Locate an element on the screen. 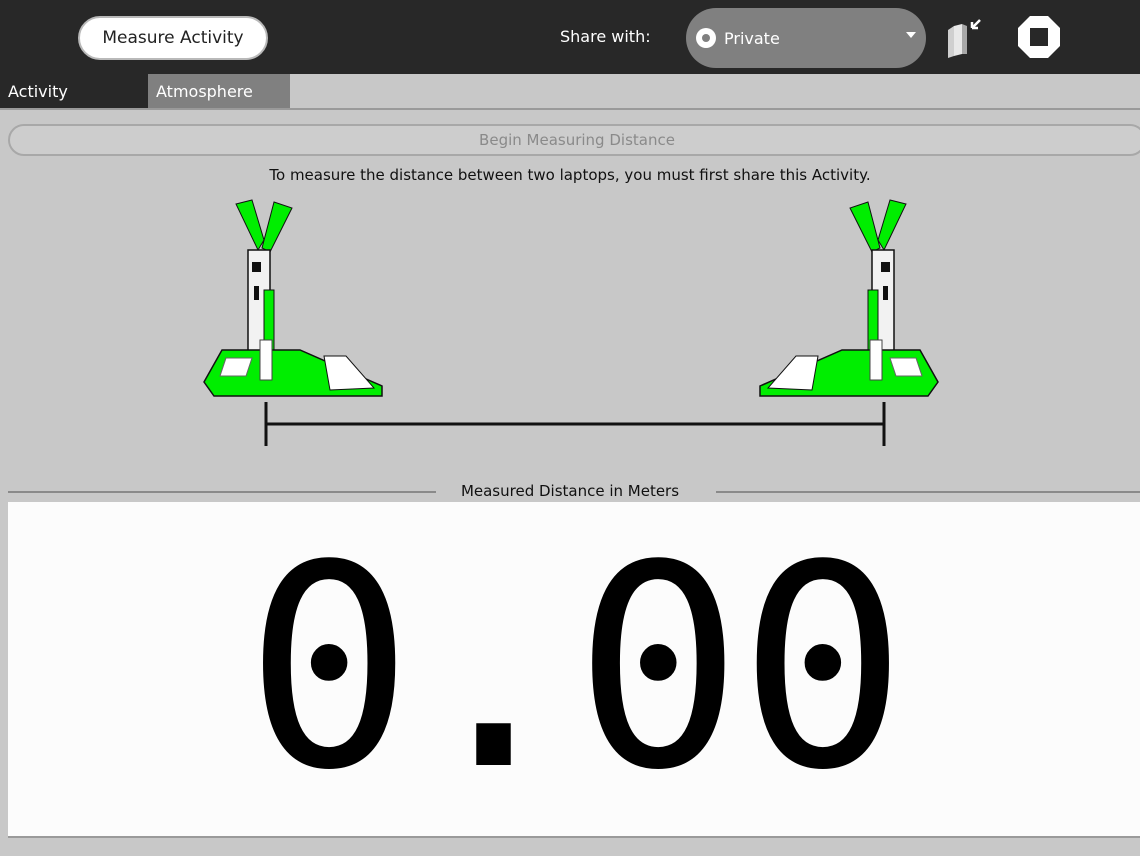  keep-button is located at coordinates (965, 37).